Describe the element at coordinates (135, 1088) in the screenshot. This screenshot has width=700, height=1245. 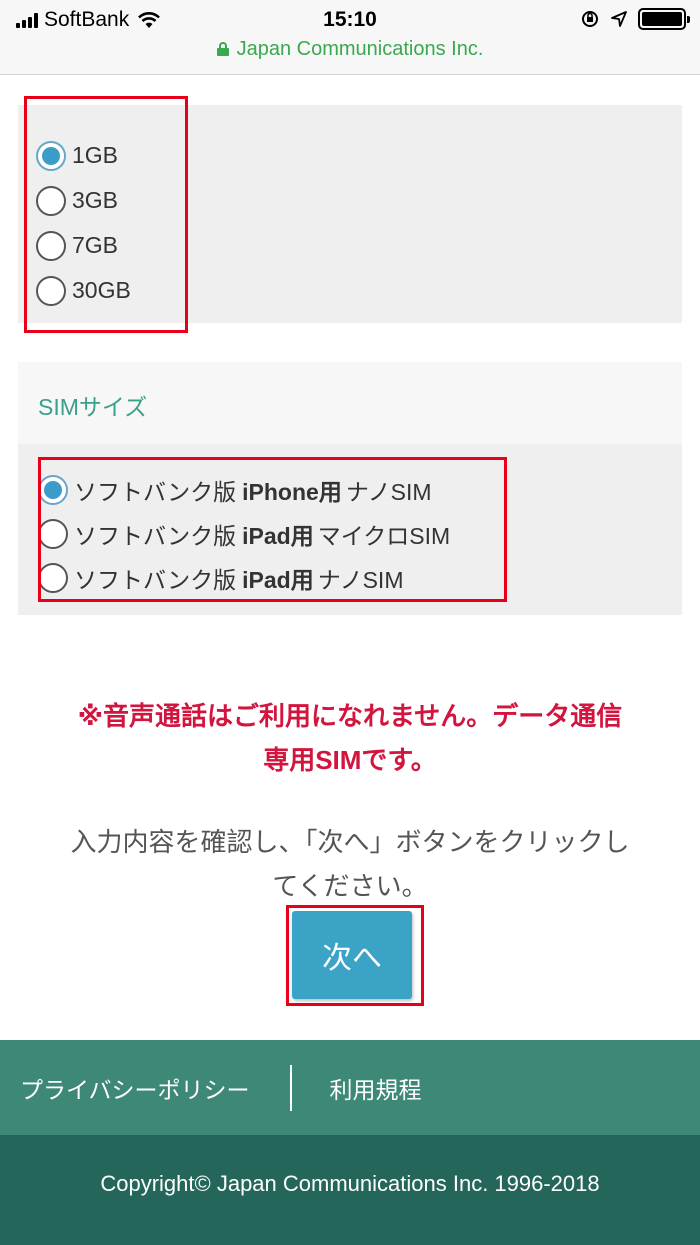
I see `privacy-policy-link: プライバシーポリシー` at that location.